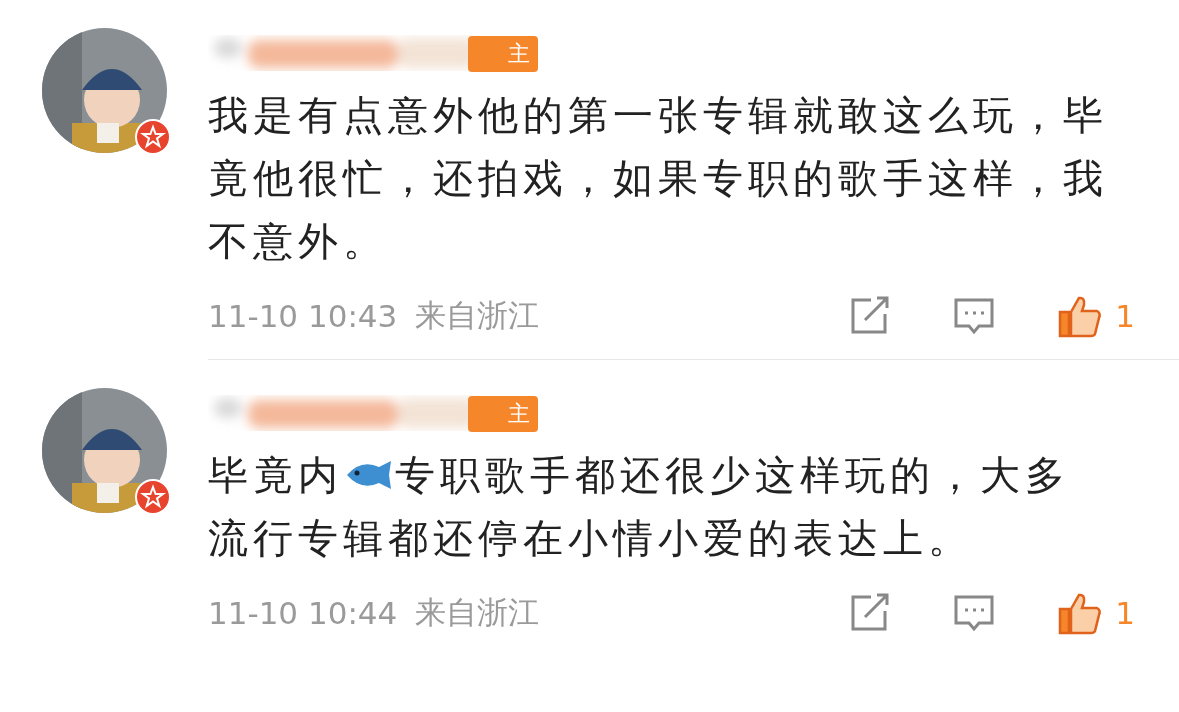 The width and height of the screenshot is (1179, 712). Describe the element at coordinates (590, 538) in the screenshot. I see `comment-text: 流行专辑都还停在小情小爱的表达上。` at that location.